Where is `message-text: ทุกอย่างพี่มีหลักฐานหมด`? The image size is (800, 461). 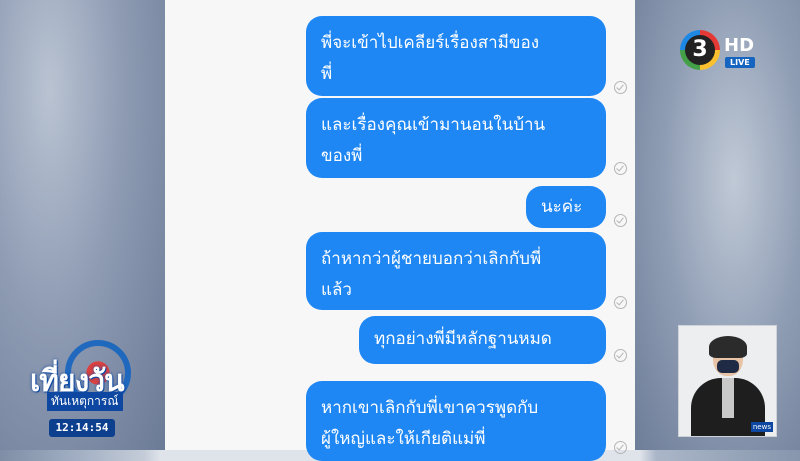
message-text: ทุกอย่างพี่มีหลักฐานหมด is located at coordinates (463, 339).